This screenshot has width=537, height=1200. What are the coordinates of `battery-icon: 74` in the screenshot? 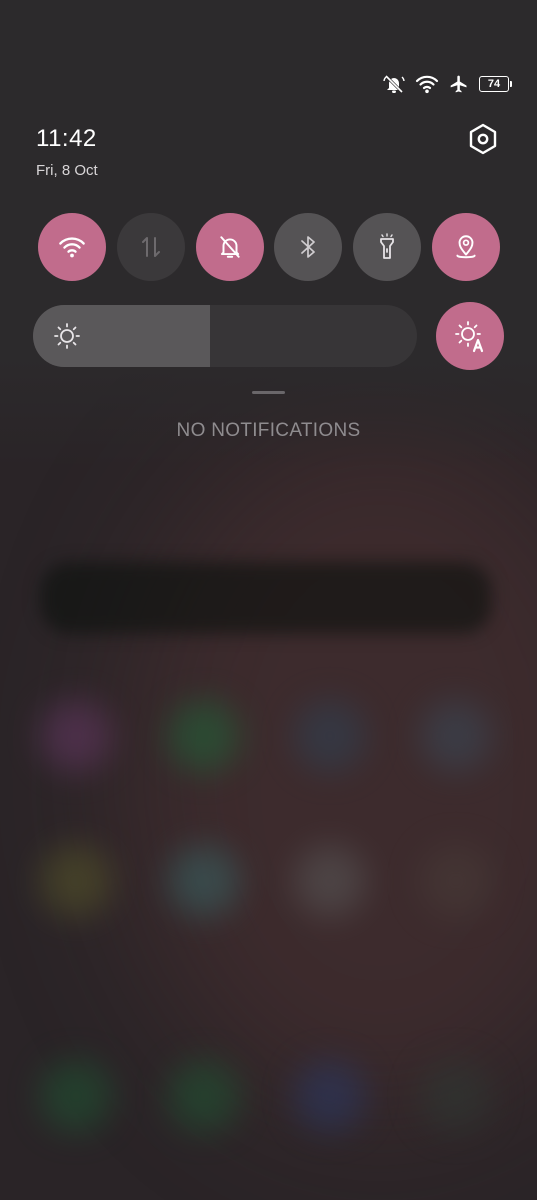 It's located at (495, 84).